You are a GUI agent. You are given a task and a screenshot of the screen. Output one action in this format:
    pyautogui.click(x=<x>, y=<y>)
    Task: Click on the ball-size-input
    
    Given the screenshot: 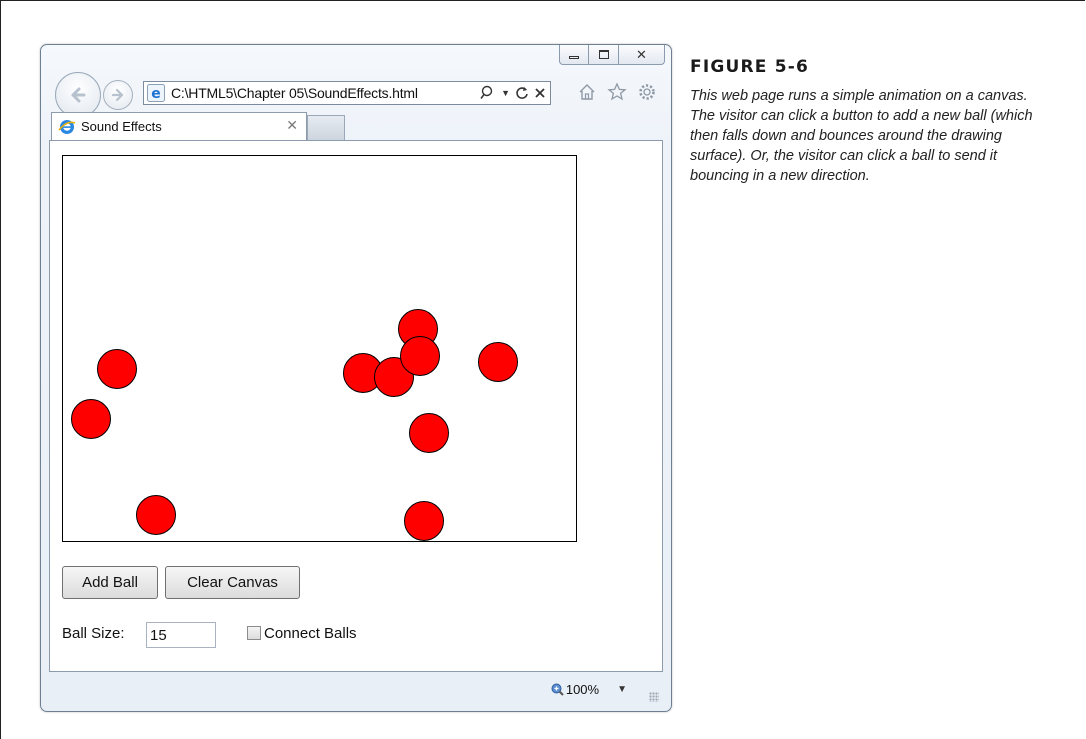 What is the action you would take?
    pyautogui.click(x=181, y=635)
    